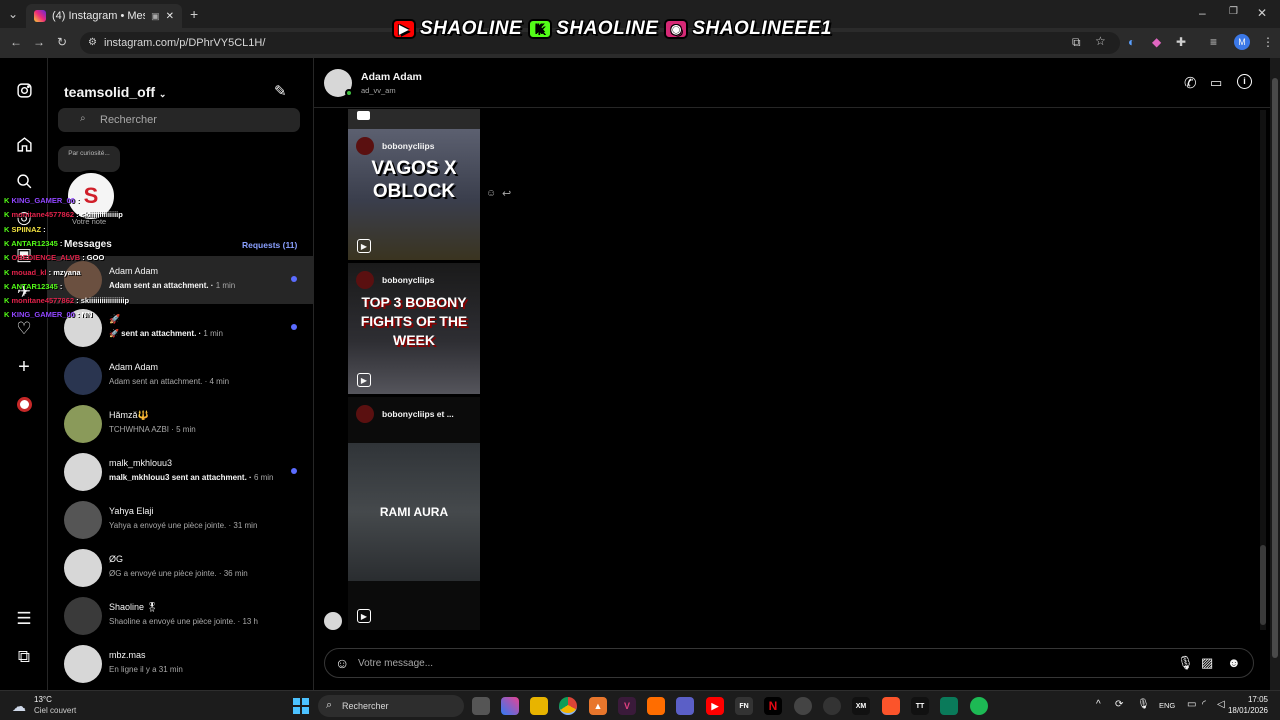  What do you see at coordinates (180, 568) in the screenshot?
I see `conversation-item: ØG ØG a envoyé une pièce jointe. · 36 min` at bounding box center [180, 568].